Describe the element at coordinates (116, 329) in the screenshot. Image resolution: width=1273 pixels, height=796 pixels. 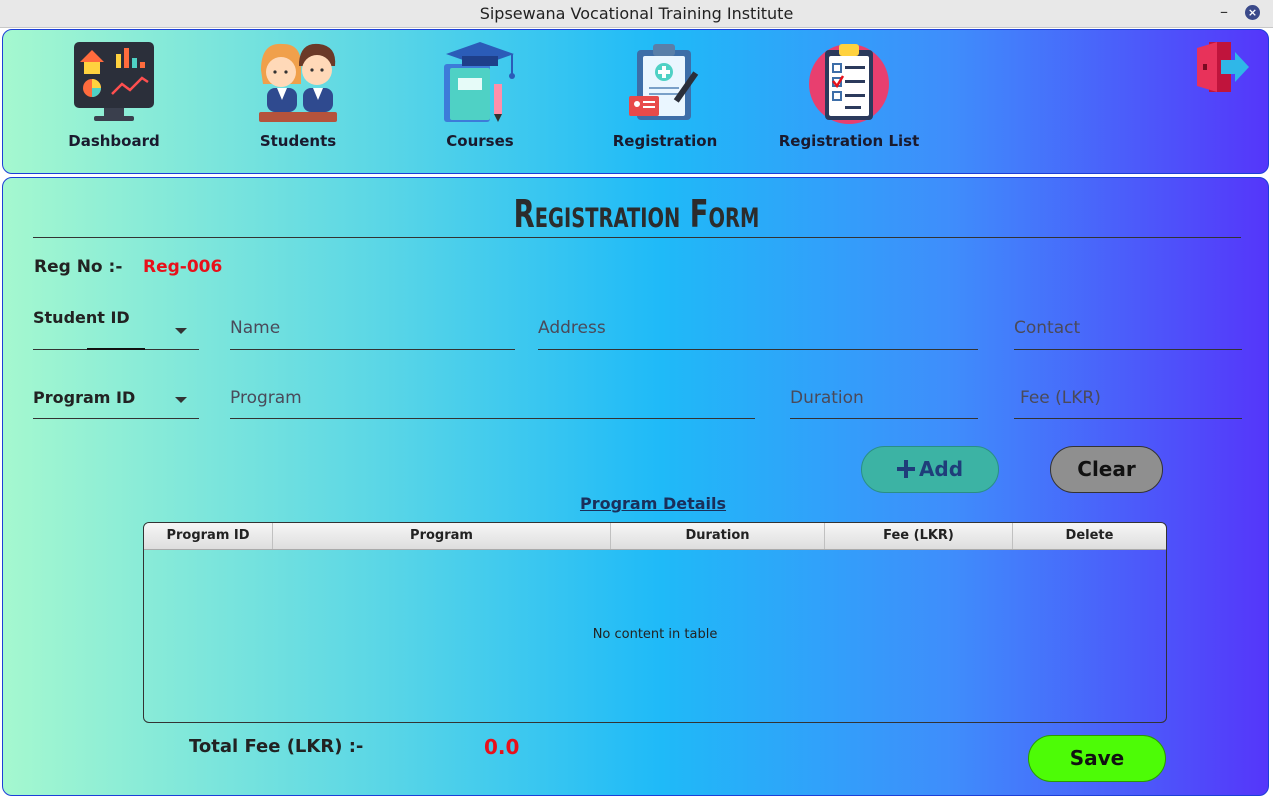
I see `student-id-combo: Student ID` at that location.